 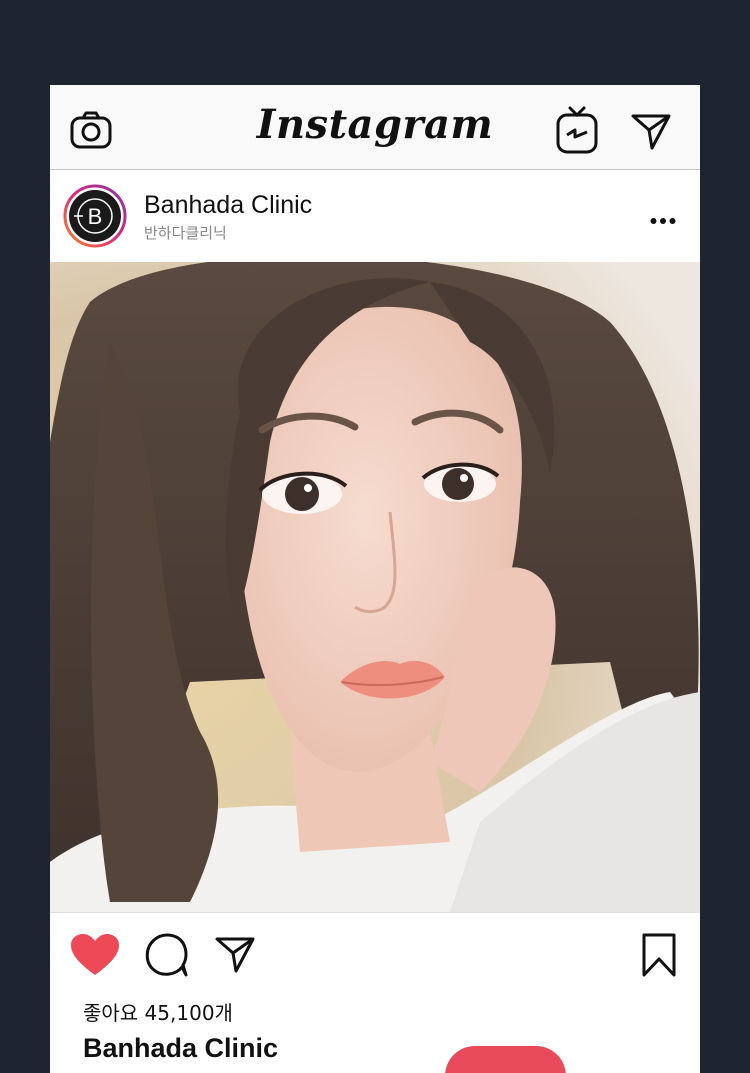 What do you see at coordinates (166, 957) in the screenshot?
I see `comment-icon` at bounding box center [166, 957].